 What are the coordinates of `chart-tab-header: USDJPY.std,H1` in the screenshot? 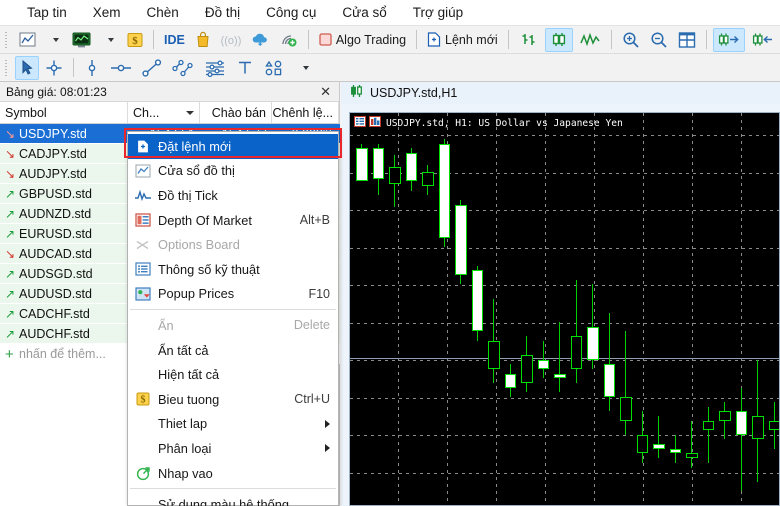 It's located at (560, 93).